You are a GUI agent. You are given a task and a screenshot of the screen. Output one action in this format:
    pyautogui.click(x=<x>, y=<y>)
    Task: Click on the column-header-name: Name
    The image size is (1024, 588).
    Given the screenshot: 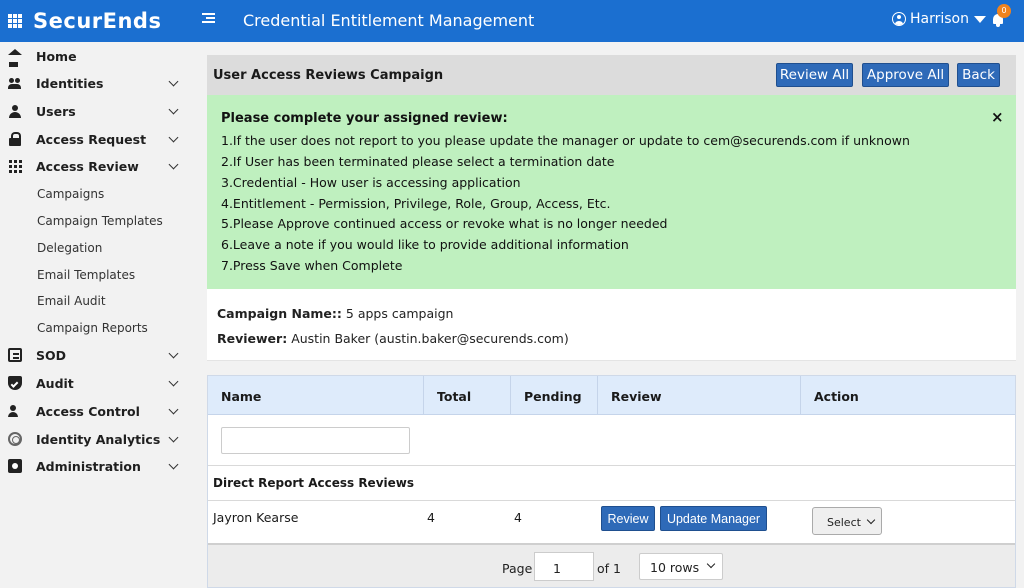 What is the action you would take?
    pyautogui.click(x=316, y=395)
    